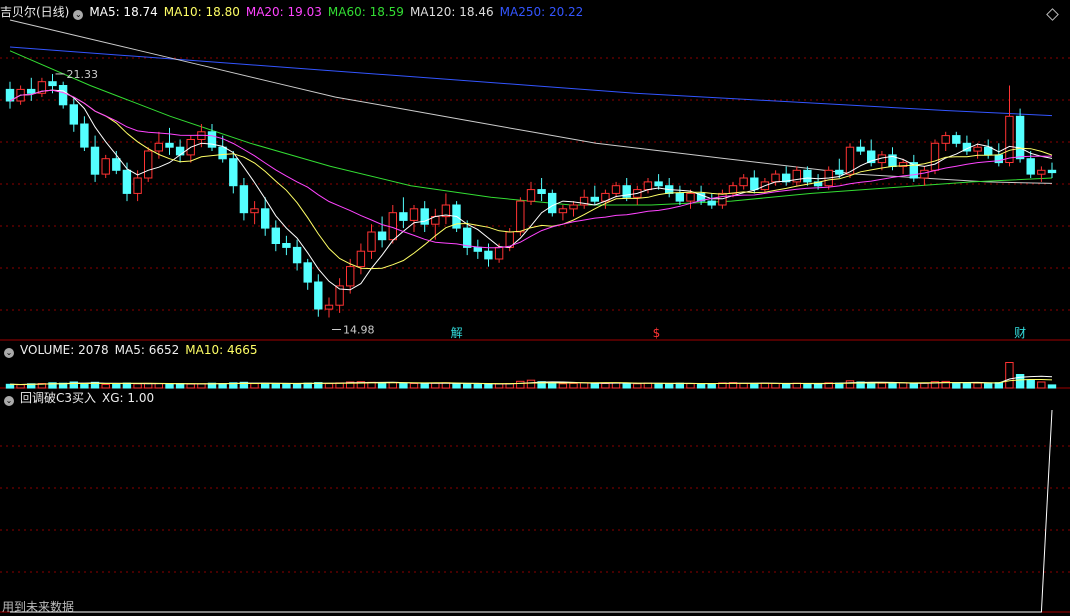 The image size is (1070, 616). I want to click on indicator-settings-icon: ⌄, so click(9, 401).